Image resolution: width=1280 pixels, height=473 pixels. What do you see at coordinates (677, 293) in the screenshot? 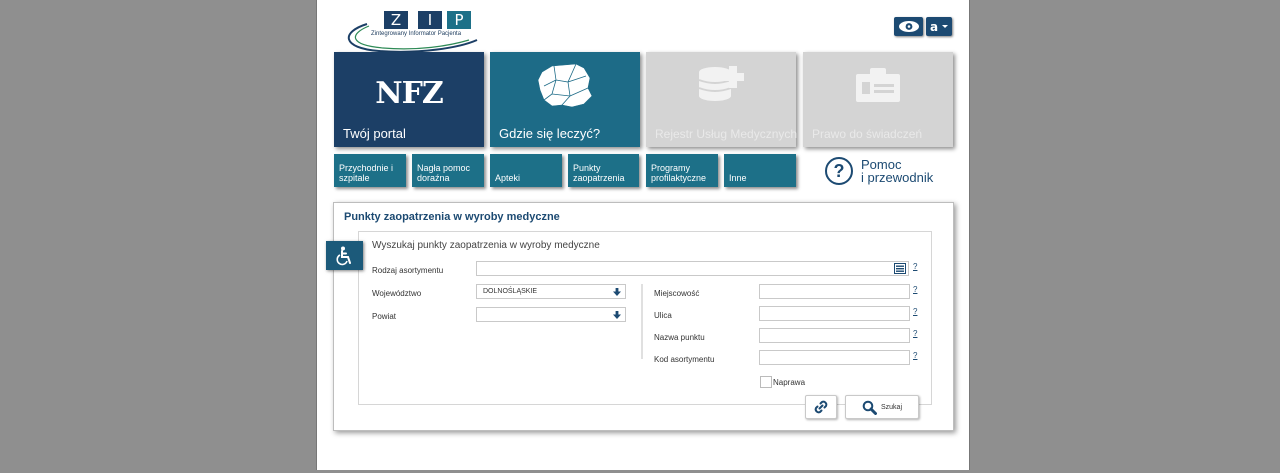
I see `label-miejscowosc: Miejscowość` at bounding box center [677, 293].